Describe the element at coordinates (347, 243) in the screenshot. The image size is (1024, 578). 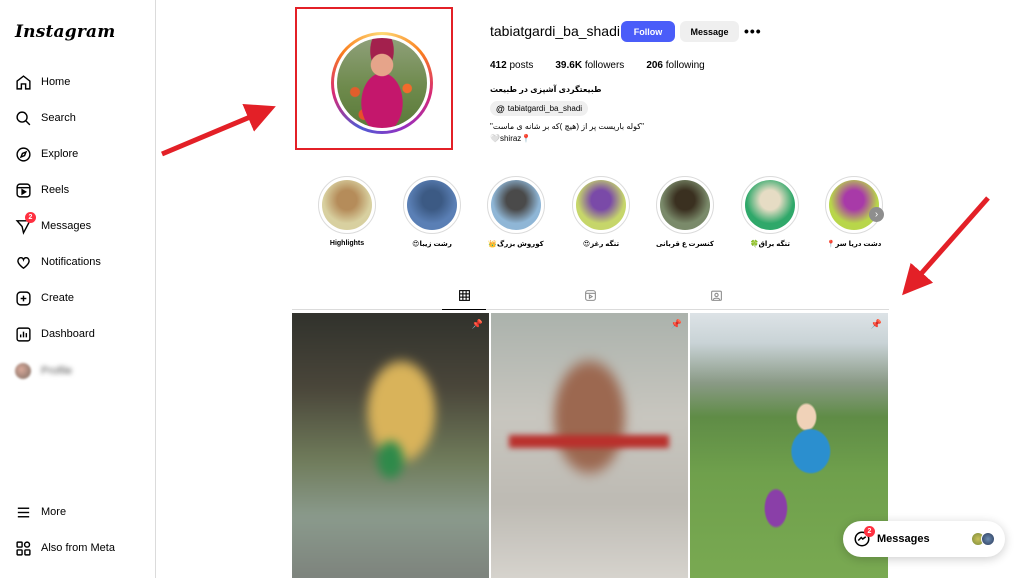
I see `highlight-label: Highlights` at that location.